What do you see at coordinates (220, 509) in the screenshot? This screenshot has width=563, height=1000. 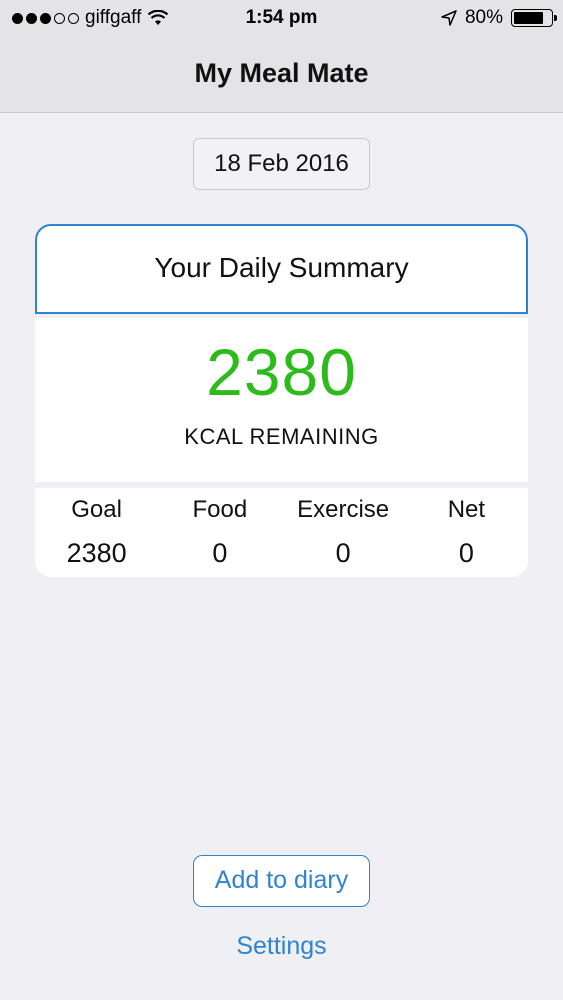 I see `stat-label: Food` at bounding box center [220, 509].